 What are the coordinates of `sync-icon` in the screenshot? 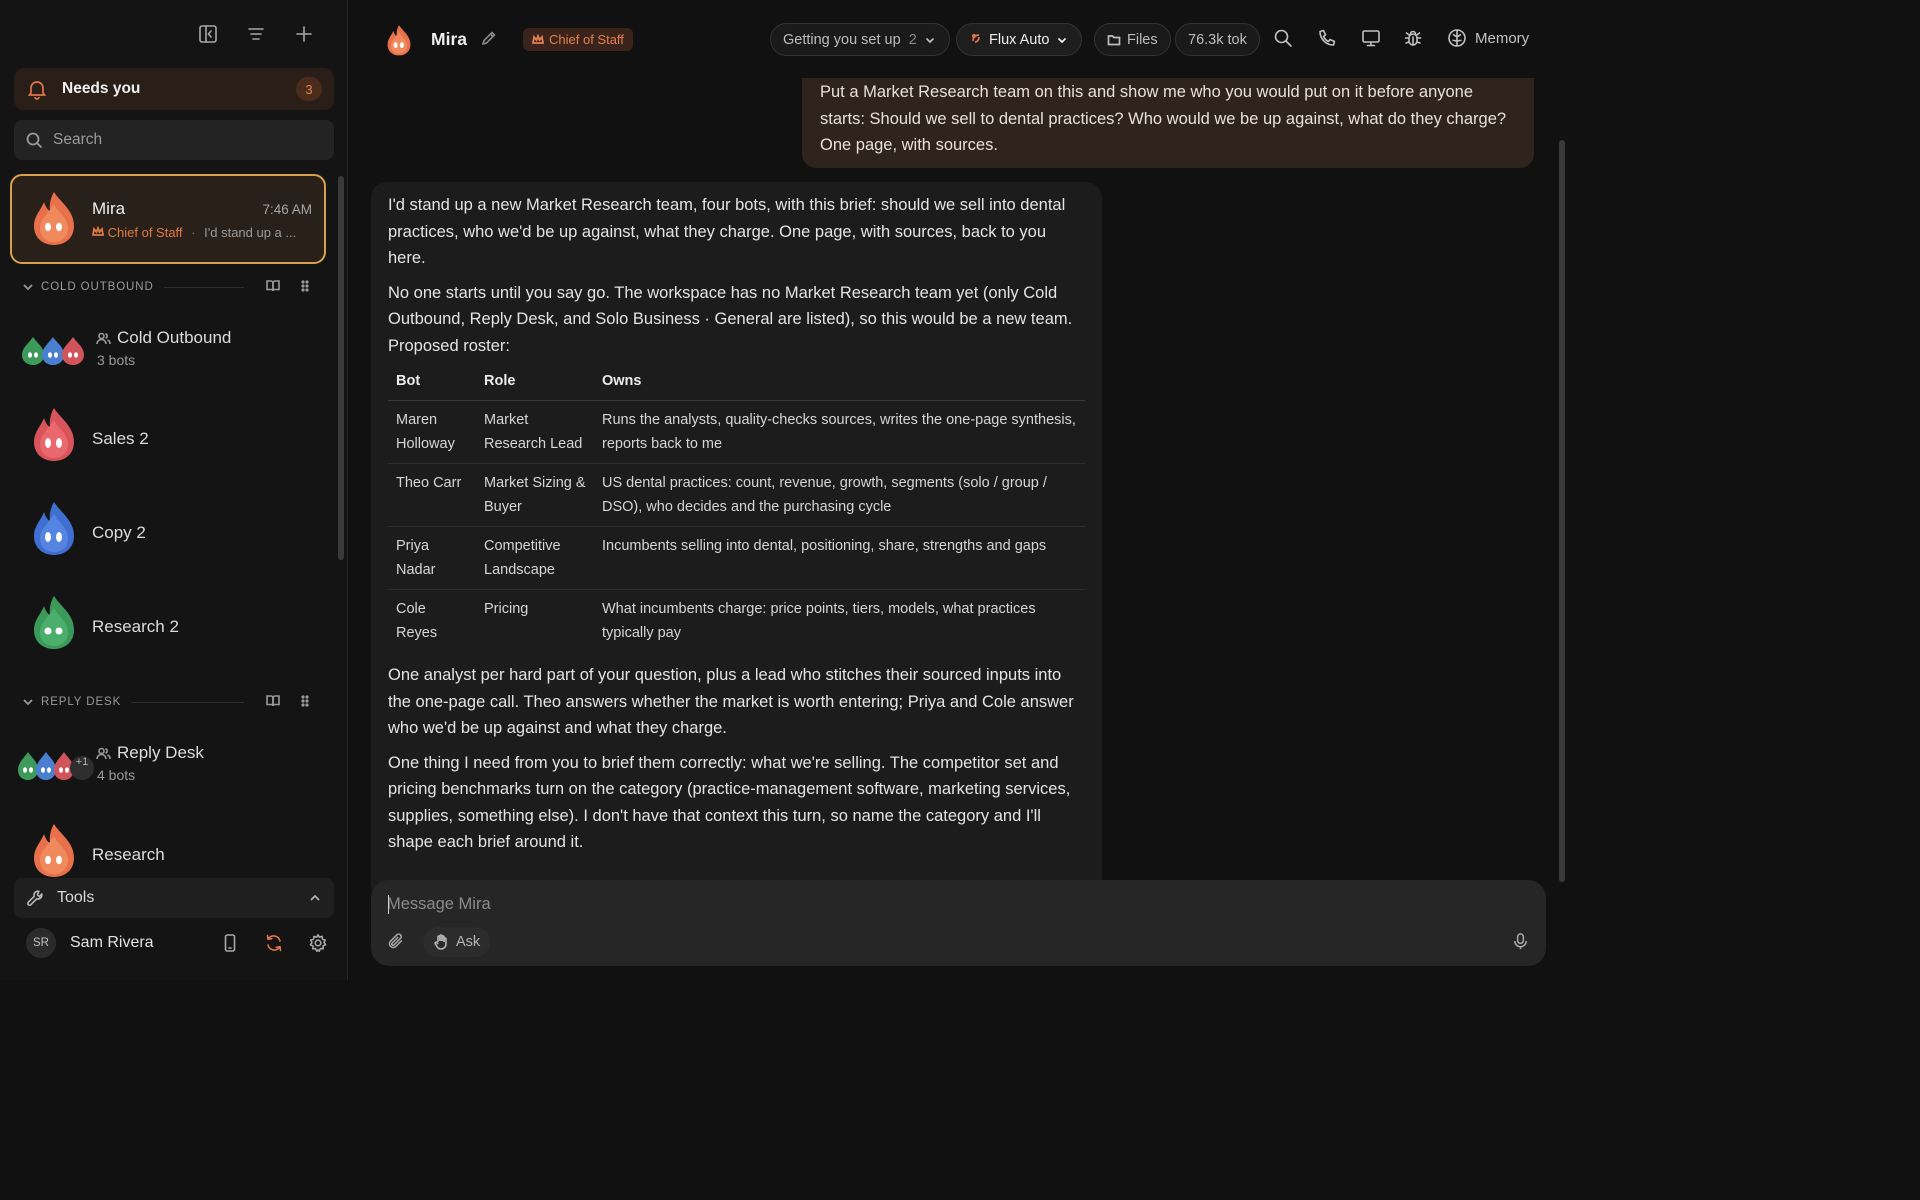 It's located at (274, 943).